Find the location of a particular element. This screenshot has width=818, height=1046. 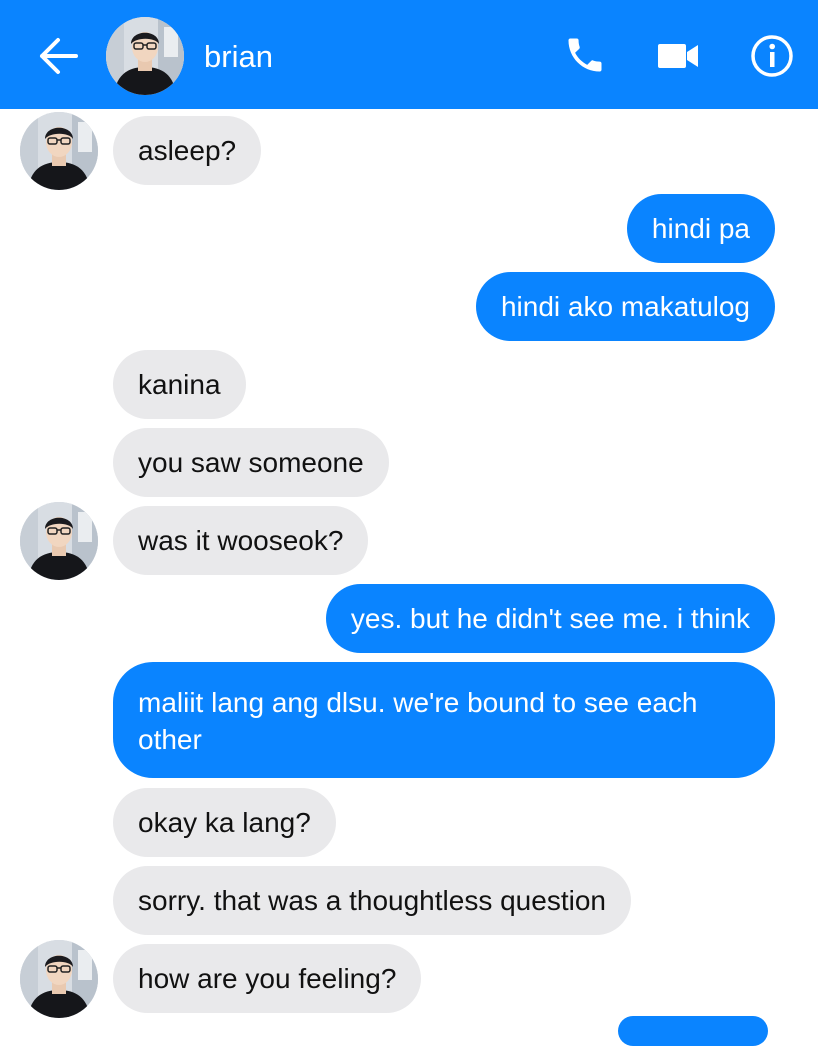

info-icon is located at coordinates (772, 56).